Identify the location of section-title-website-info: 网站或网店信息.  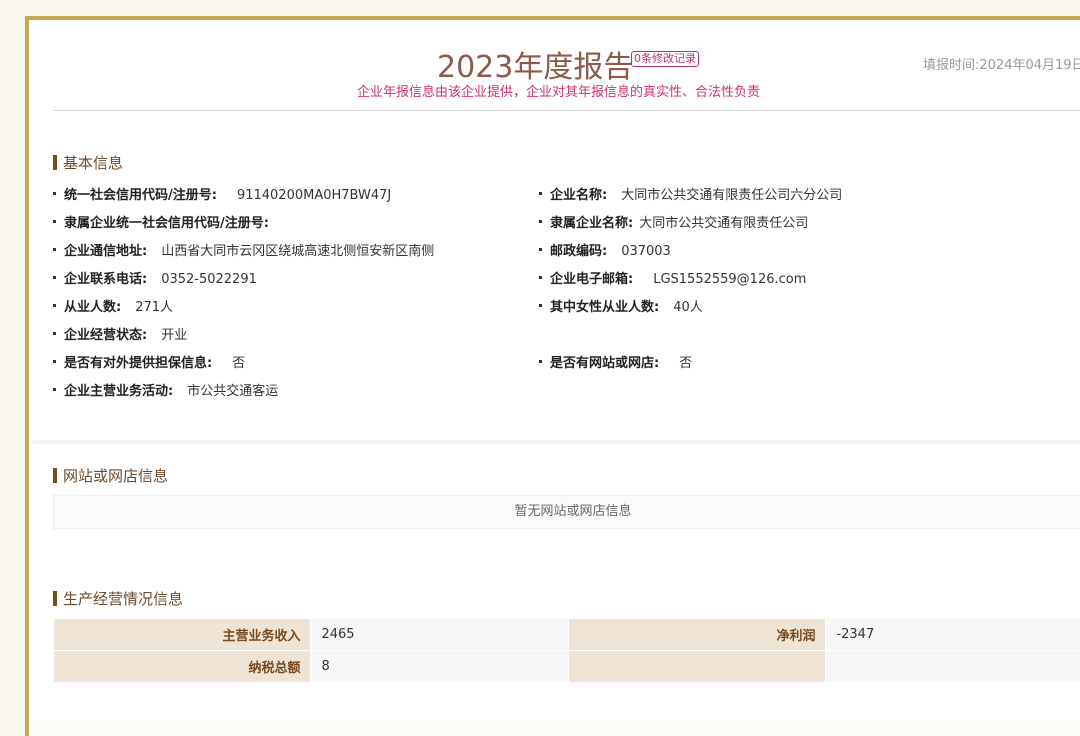
(110, 475).